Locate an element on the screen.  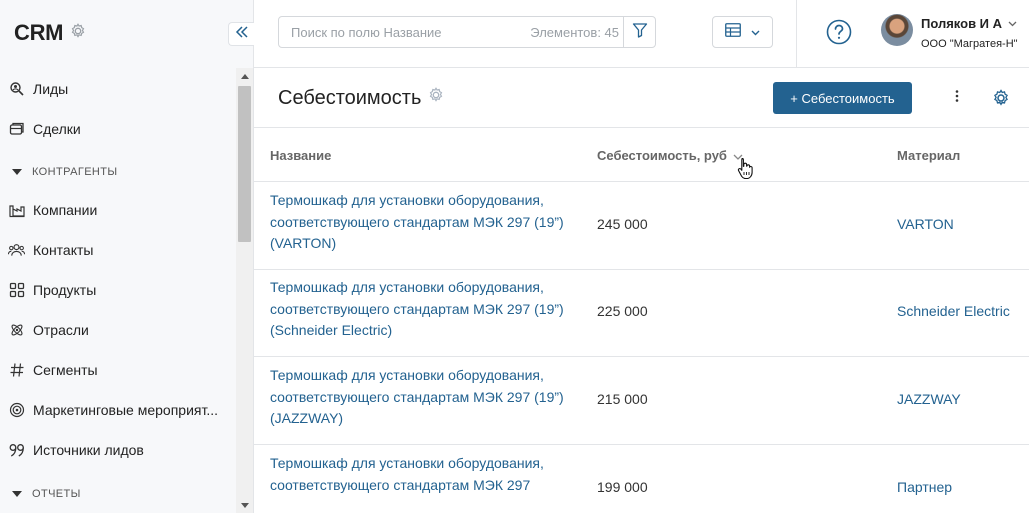
contacts-icon is located at coordinates (16, 250).